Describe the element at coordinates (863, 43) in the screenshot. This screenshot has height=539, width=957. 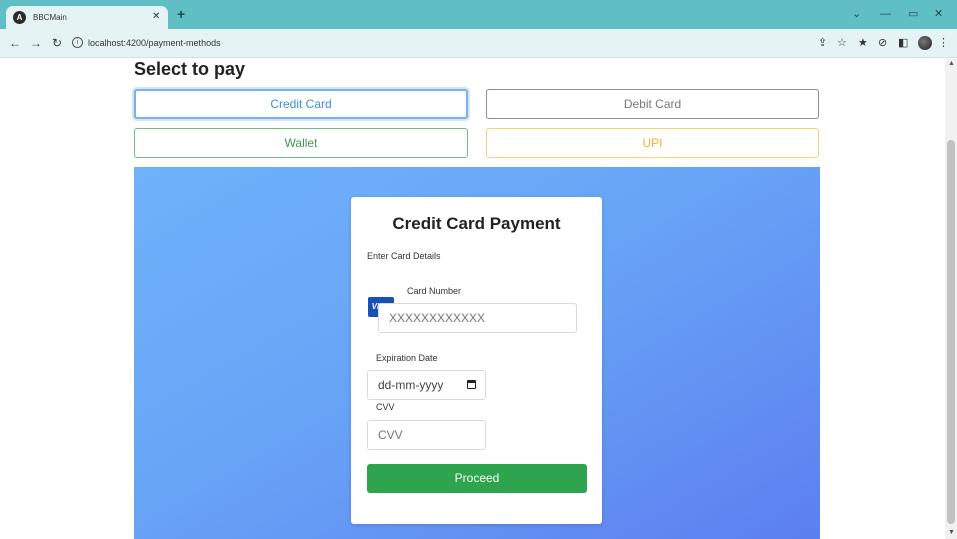
I see `extension-pin-icon: ★` at that location.